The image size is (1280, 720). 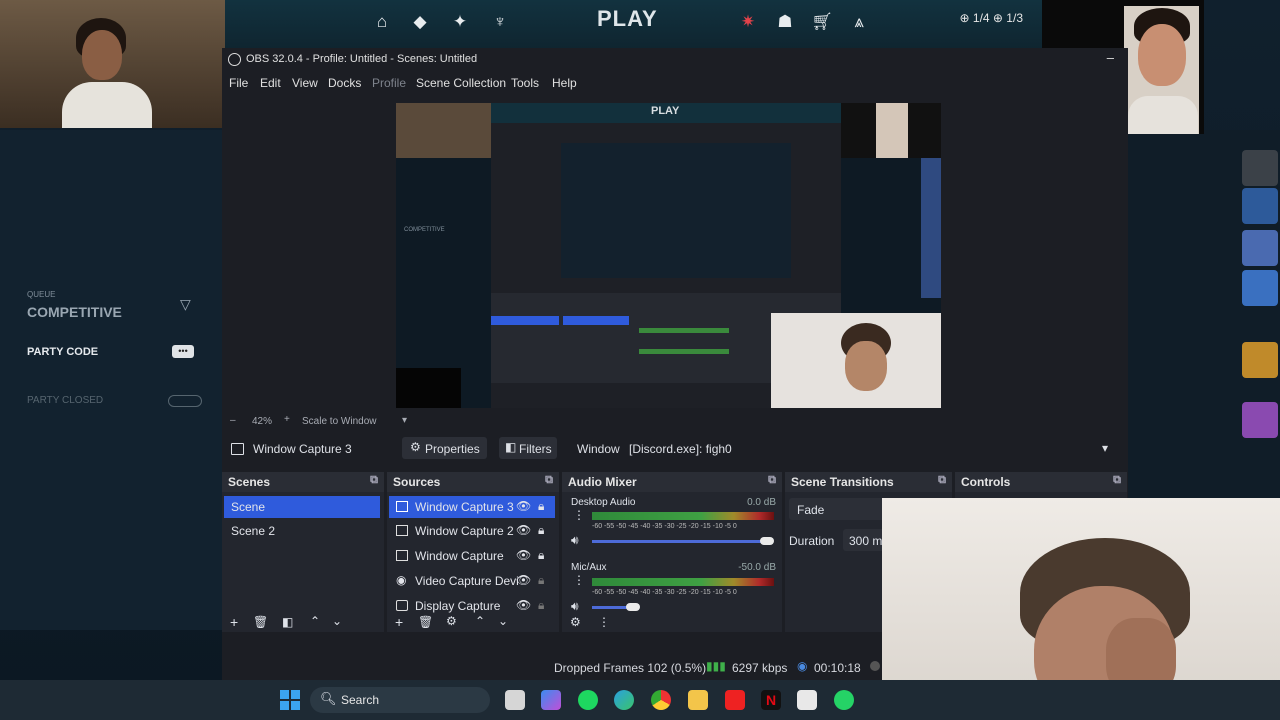 I want to click on spotify-icon, so click(x=588, y=700).